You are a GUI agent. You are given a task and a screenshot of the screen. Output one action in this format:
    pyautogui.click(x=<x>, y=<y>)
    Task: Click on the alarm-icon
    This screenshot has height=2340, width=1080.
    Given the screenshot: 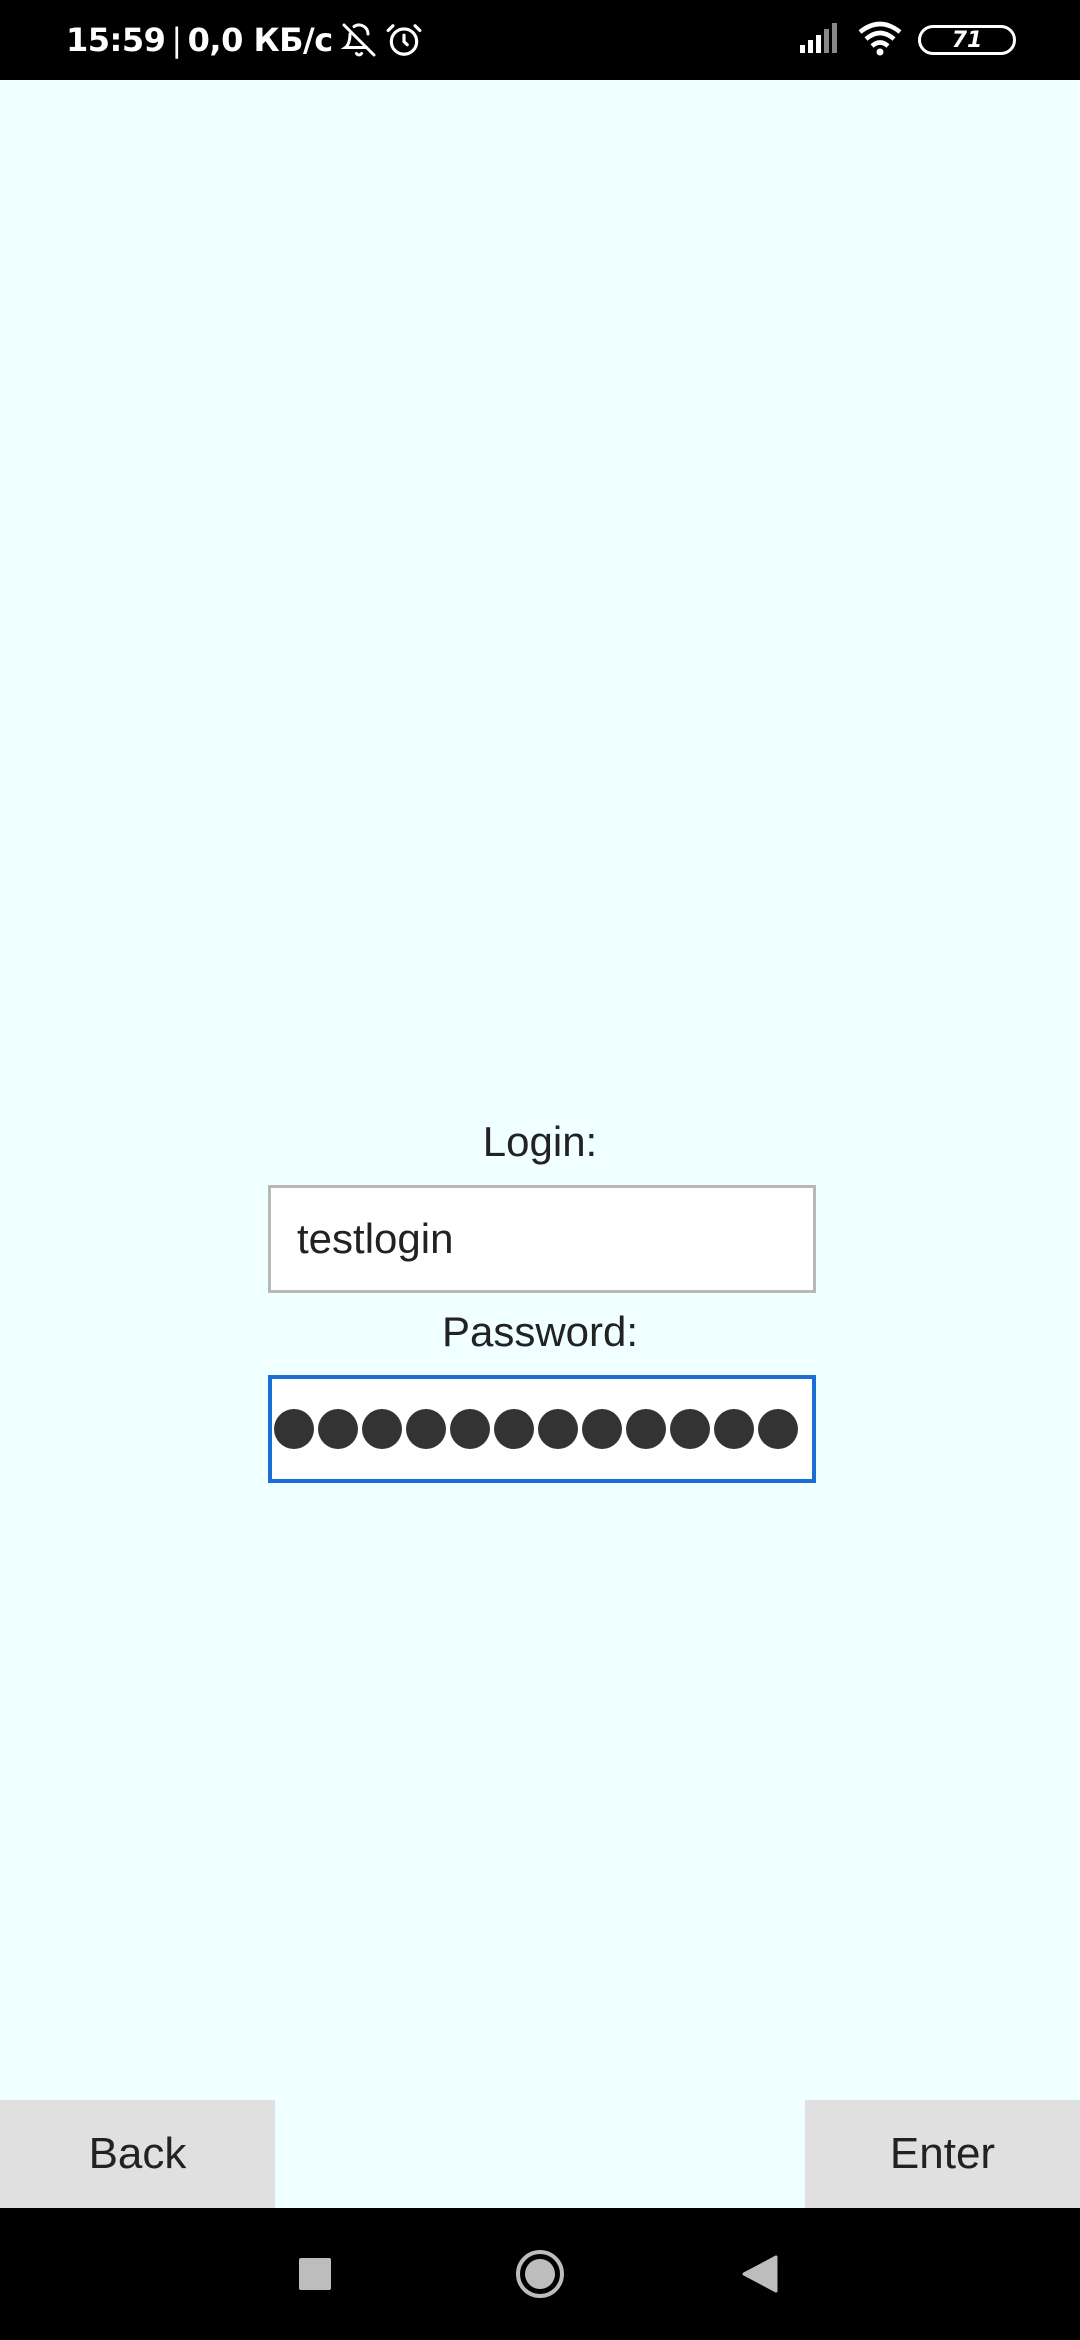 What is the action you would take?
    pyautogui.click(x=404, y=40)
    